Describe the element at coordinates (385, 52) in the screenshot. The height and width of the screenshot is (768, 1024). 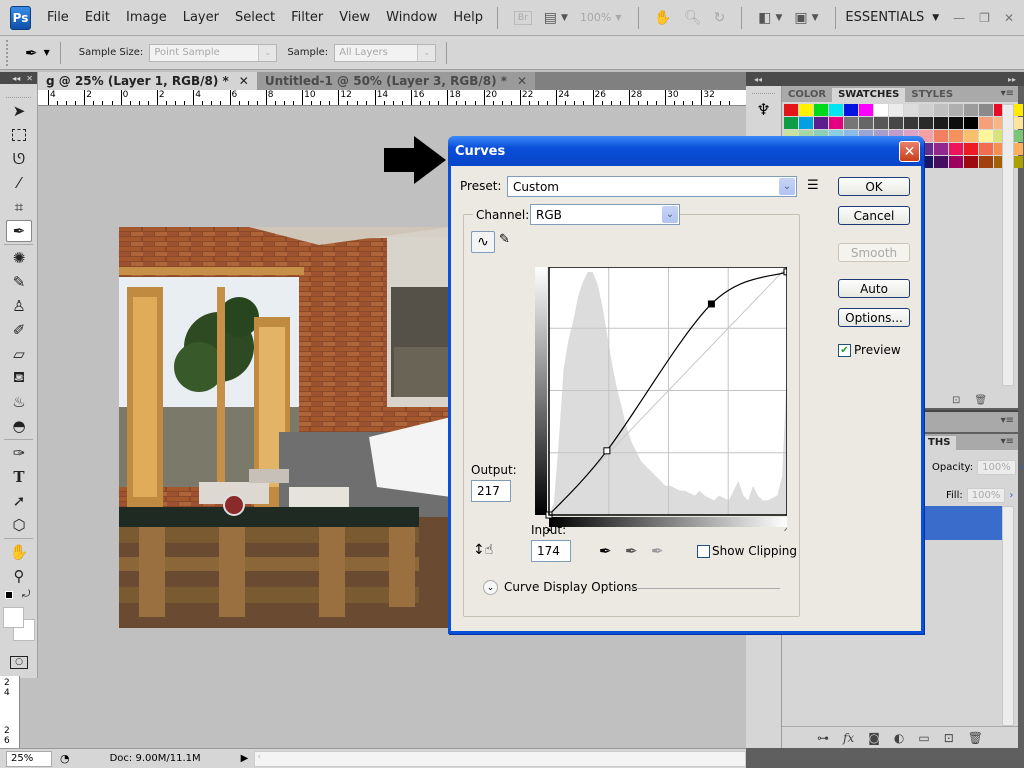
I see `sample-select: All Layers ⌄` at that location.